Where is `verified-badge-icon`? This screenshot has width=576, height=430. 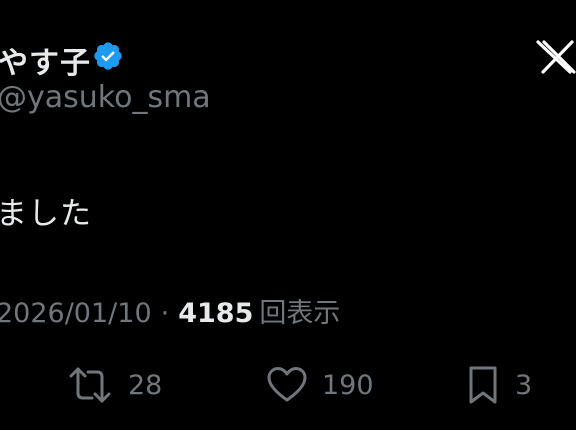 verified-badge-icon is located at coordinates (108, 56).